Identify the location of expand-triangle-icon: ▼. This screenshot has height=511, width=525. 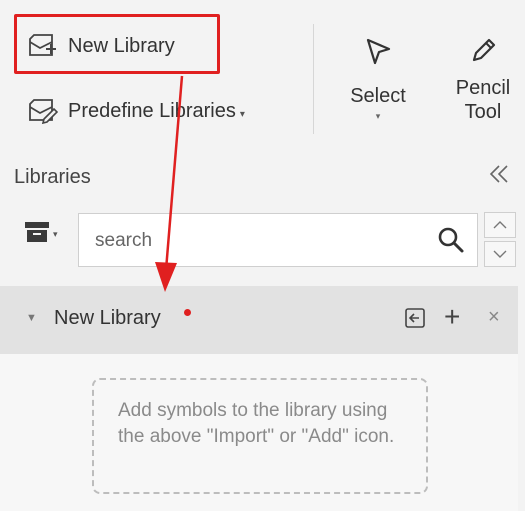
(31, 318).